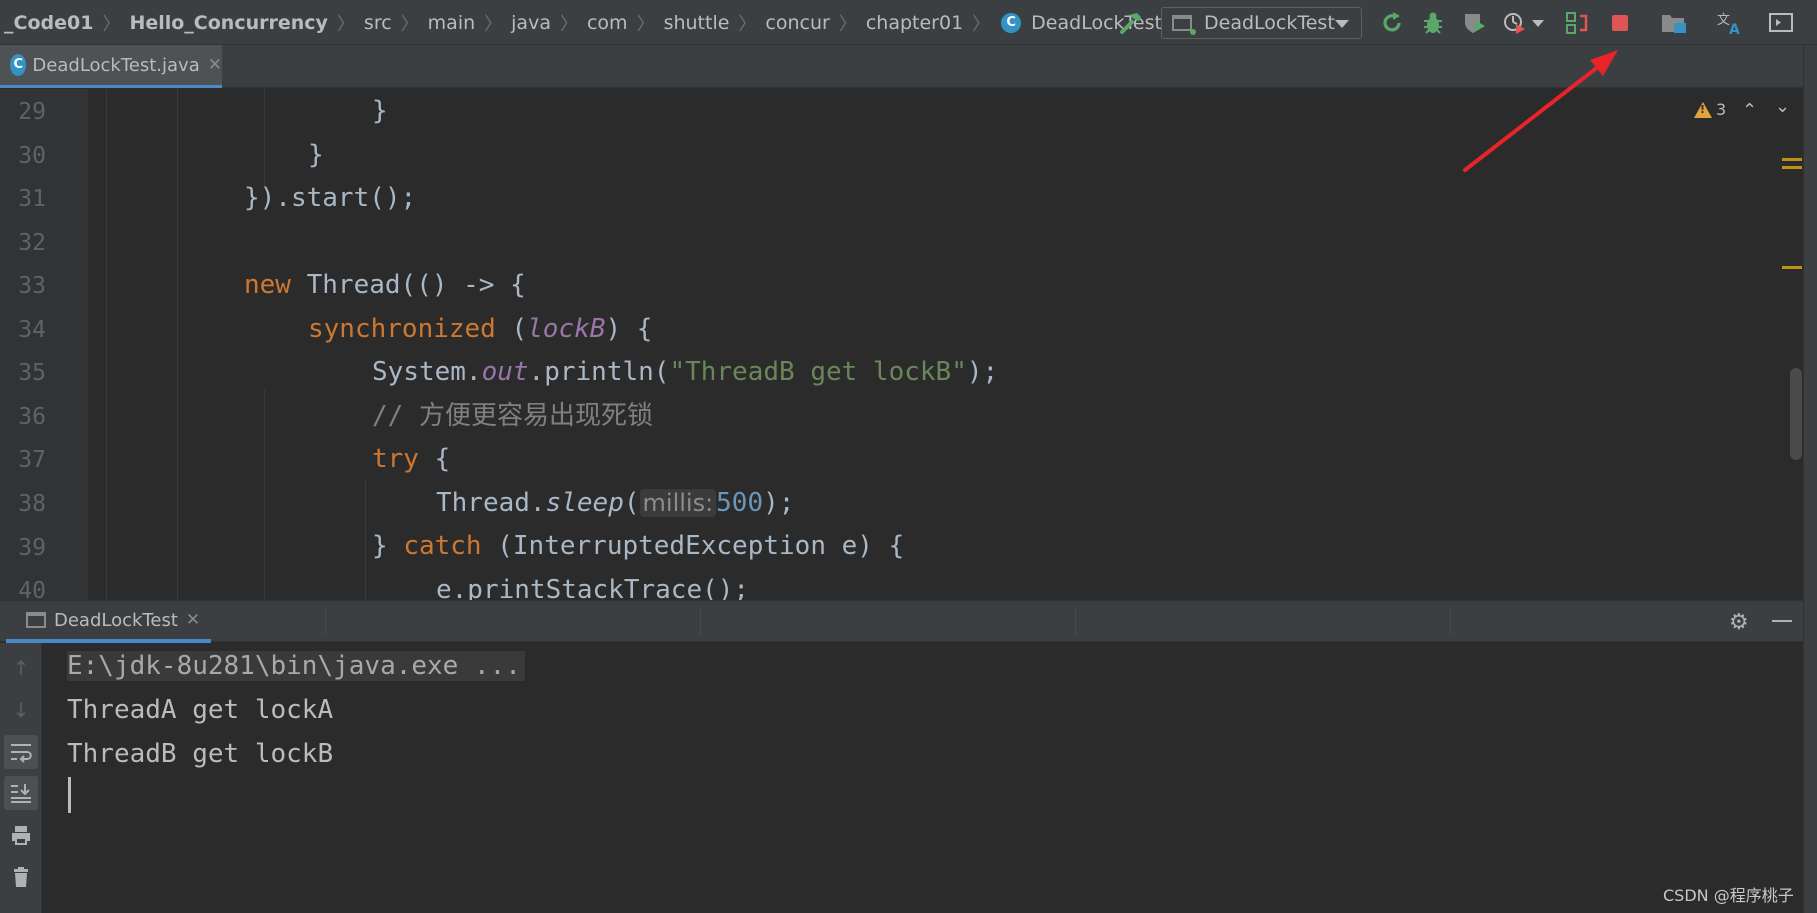  Describe the element at coordinates (901, 621) in the screenshot. I see `run-tool-window-header: DeadLockTest ✕` at that location.